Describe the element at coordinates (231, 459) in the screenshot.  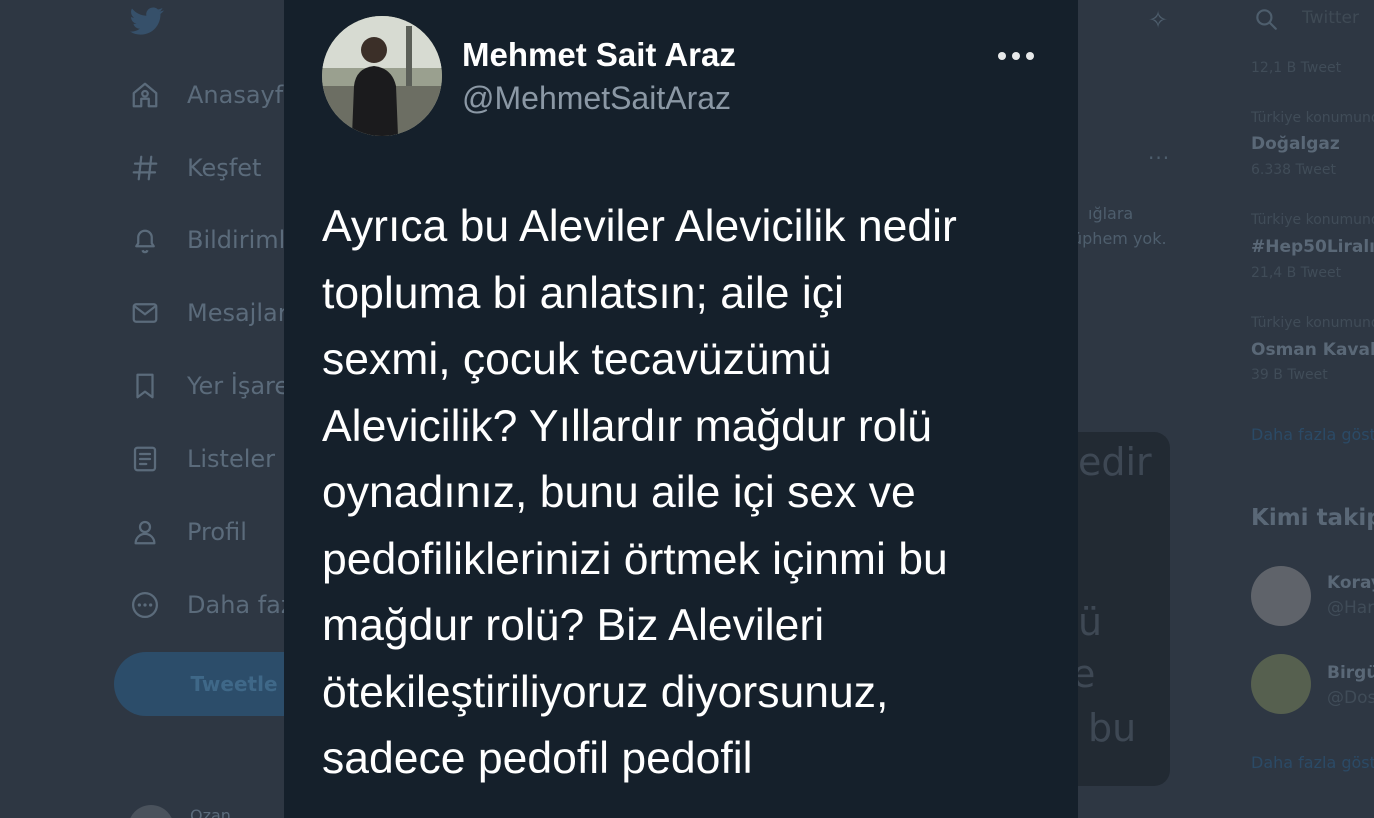
I see `sidebar-item-label: Listeler` at that location.